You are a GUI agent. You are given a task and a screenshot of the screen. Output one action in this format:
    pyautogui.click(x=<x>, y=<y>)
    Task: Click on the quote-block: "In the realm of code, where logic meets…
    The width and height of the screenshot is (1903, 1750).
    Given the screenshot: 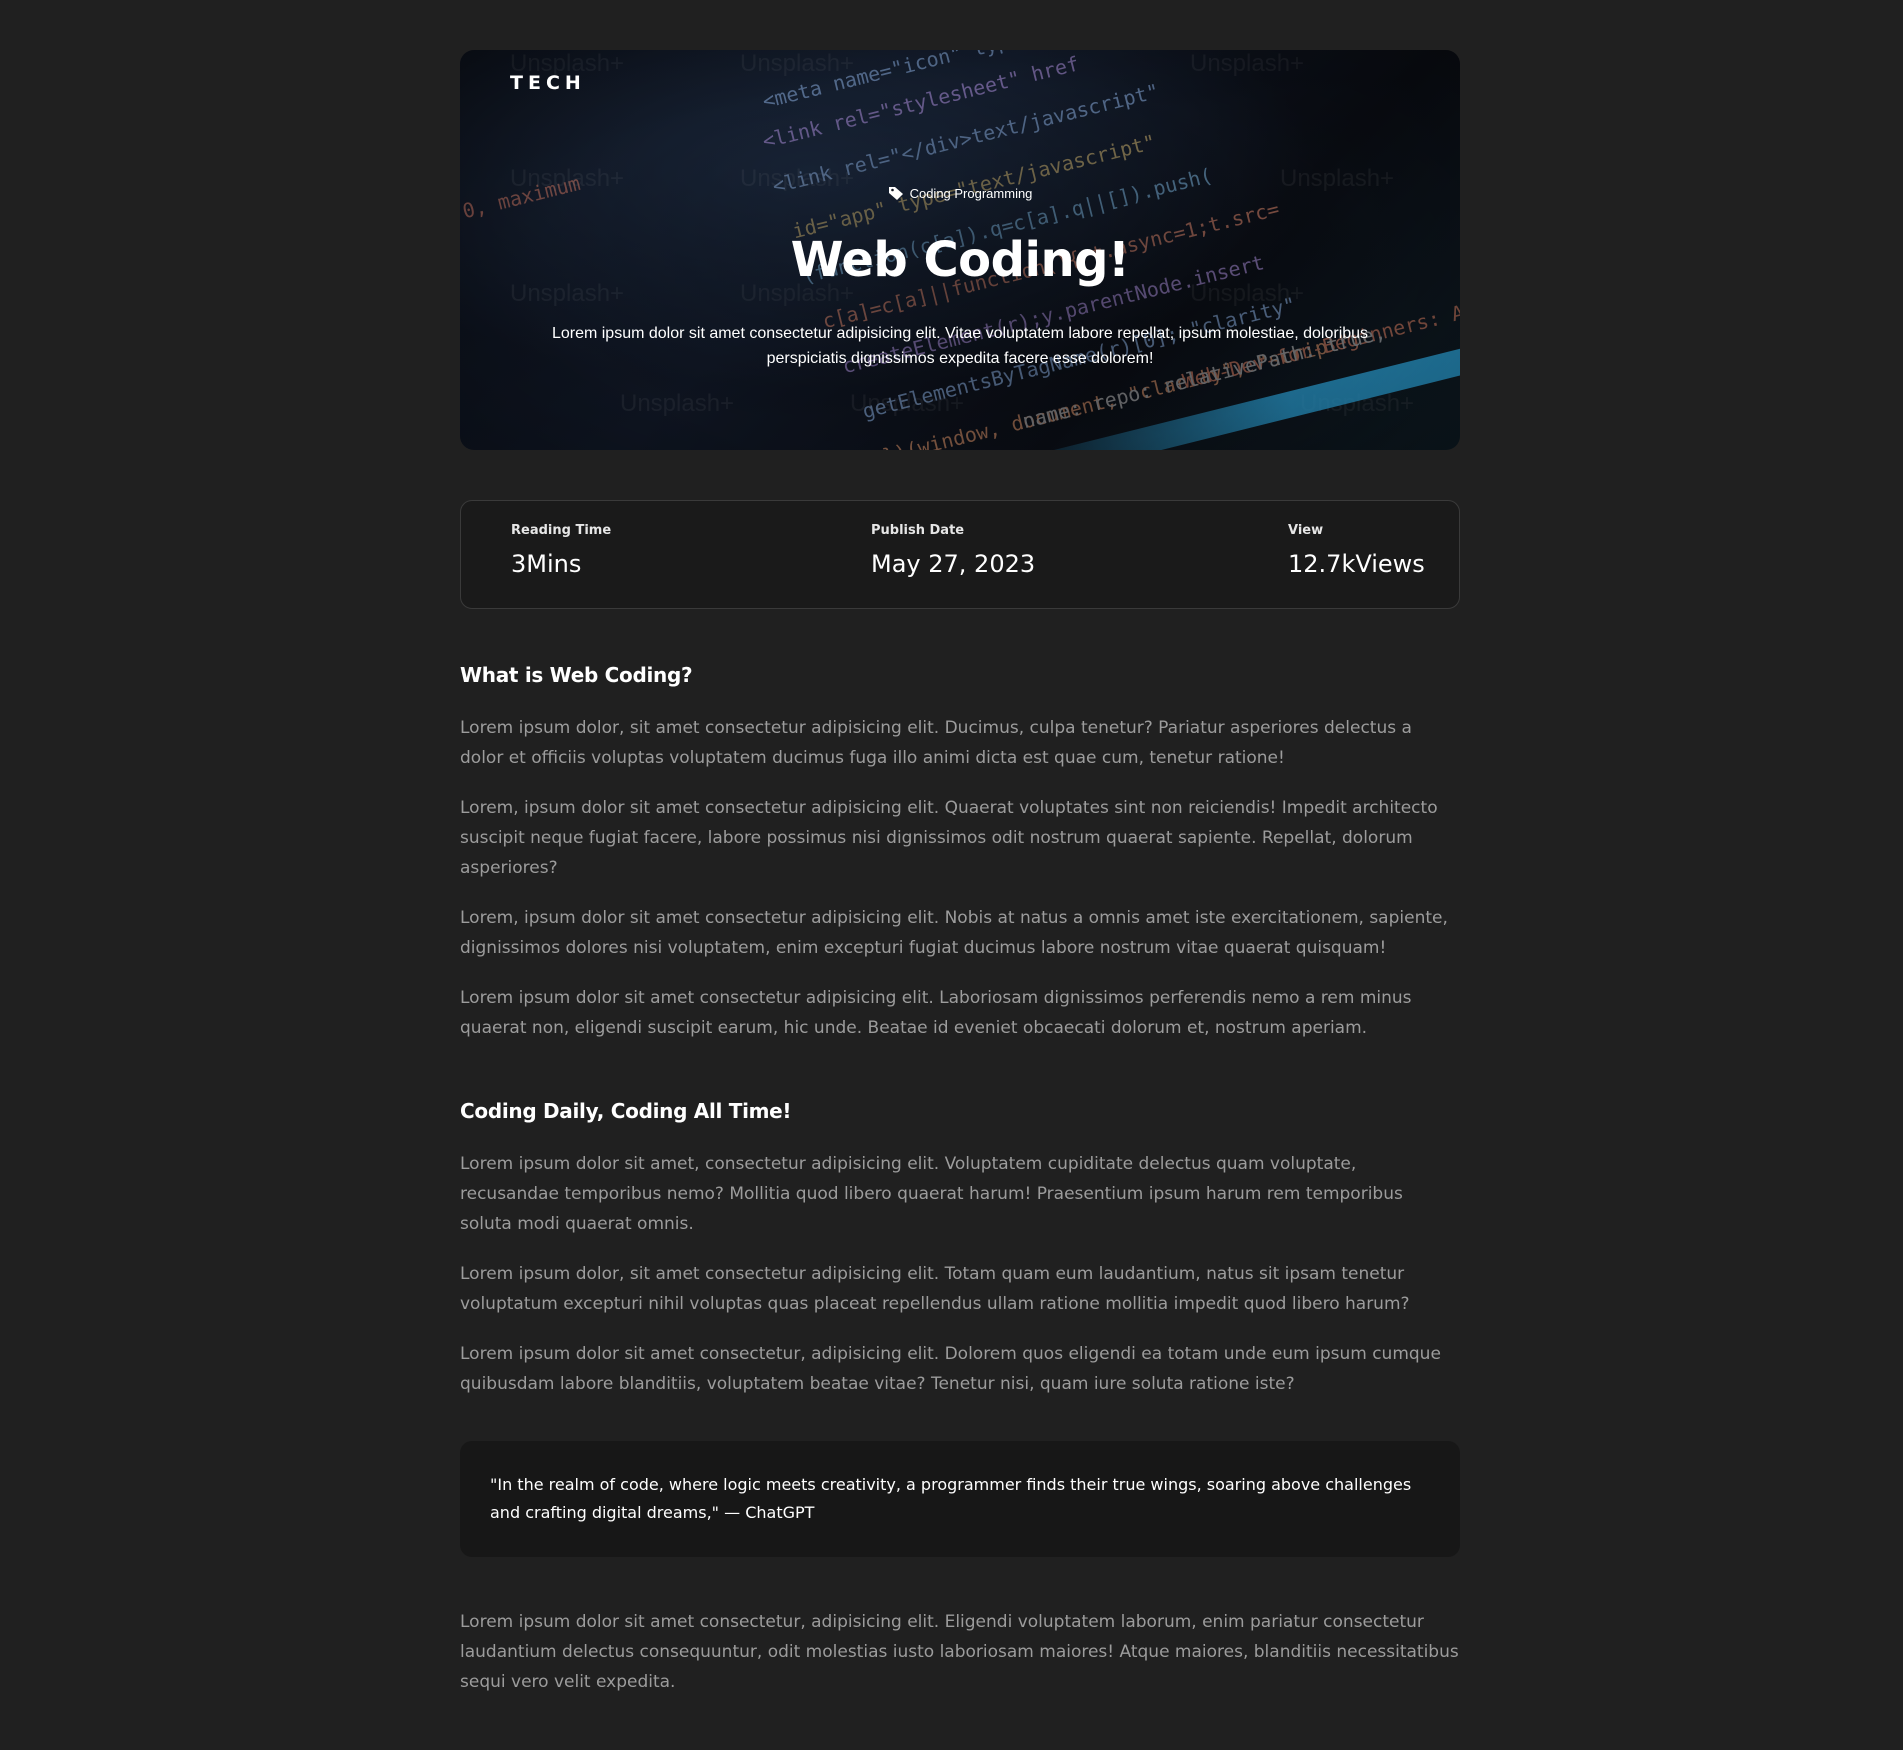 What is the action you would take?
    pyautogui.click(x=960, y=1499)
    